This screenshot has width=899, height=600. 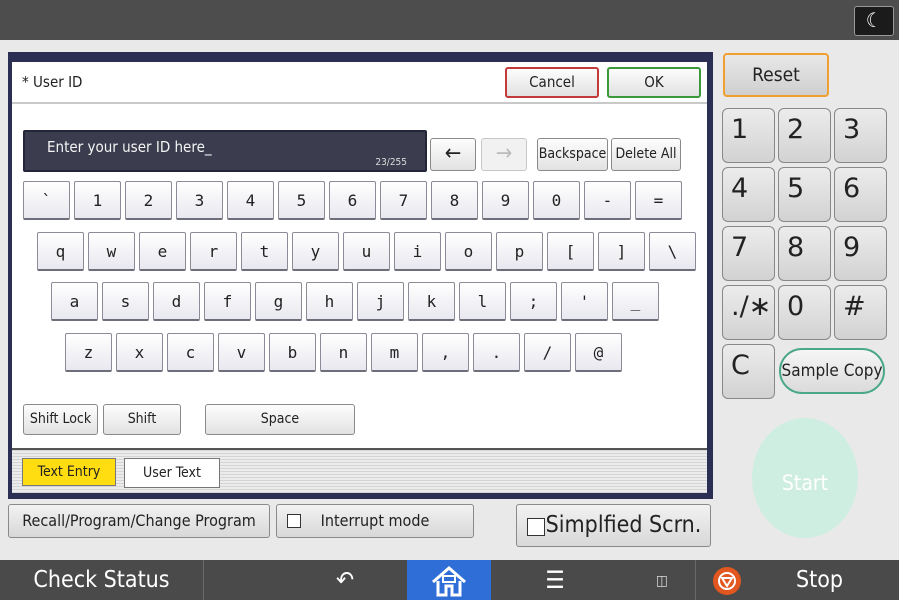 What do you see at coordinates (556, 200) in the screenshot?
I see `key: 0` at bounding box center [556, 200].